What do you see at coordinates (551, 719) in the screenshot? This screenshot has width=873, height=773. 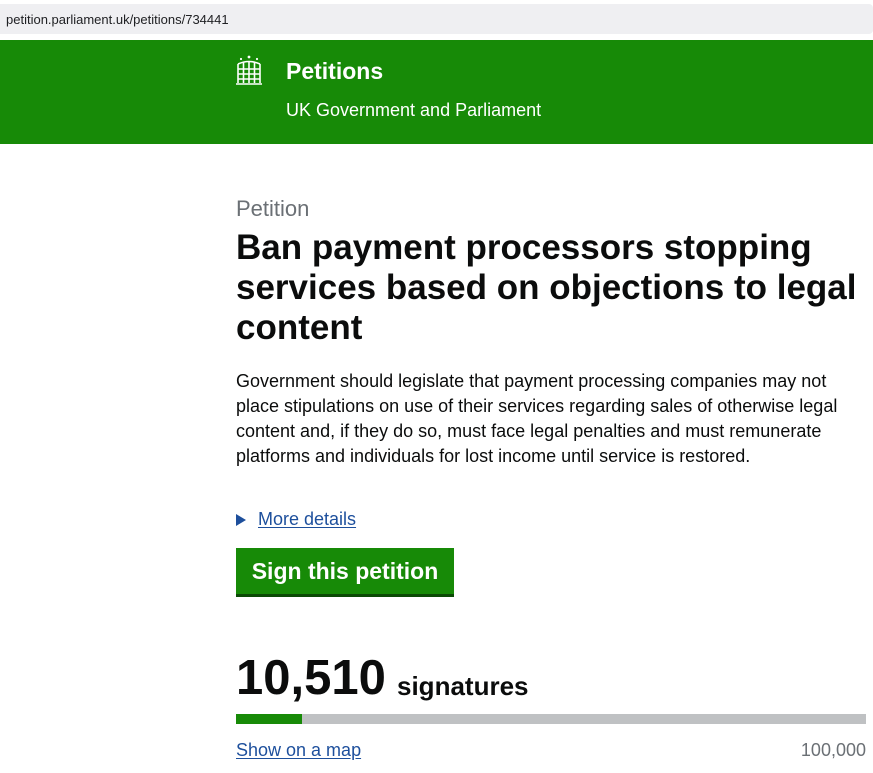 I see `signature-progress-bar` at bounding box center [551, 719].